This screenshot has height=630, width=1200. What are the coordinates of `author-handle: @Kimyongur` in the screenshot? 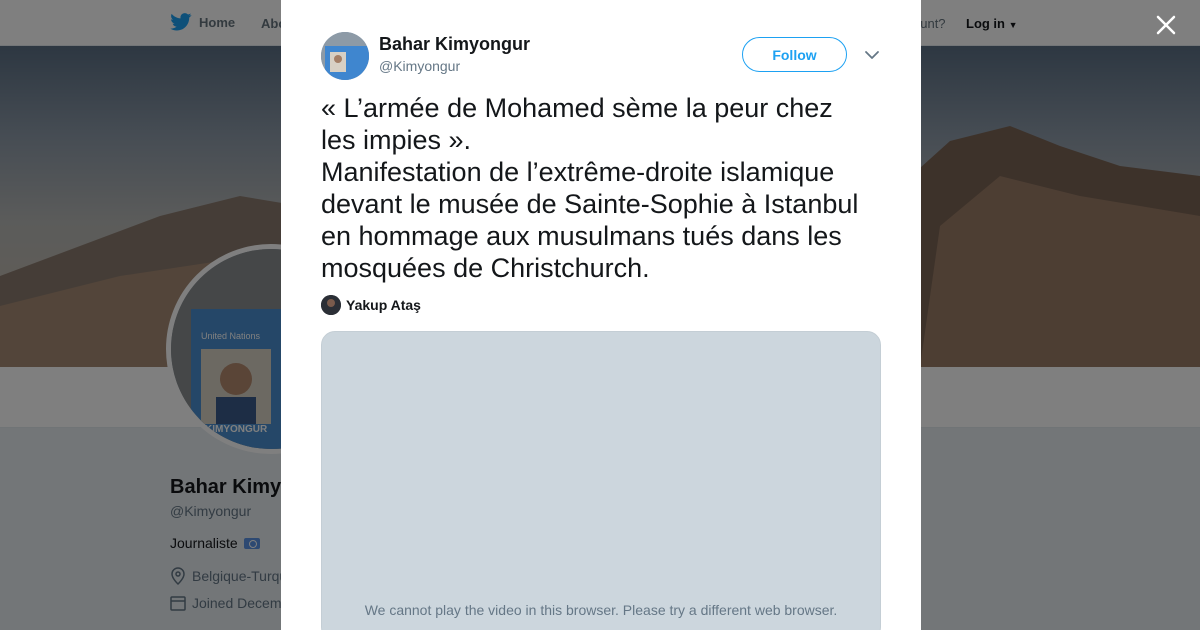 It's located at (419, 66).